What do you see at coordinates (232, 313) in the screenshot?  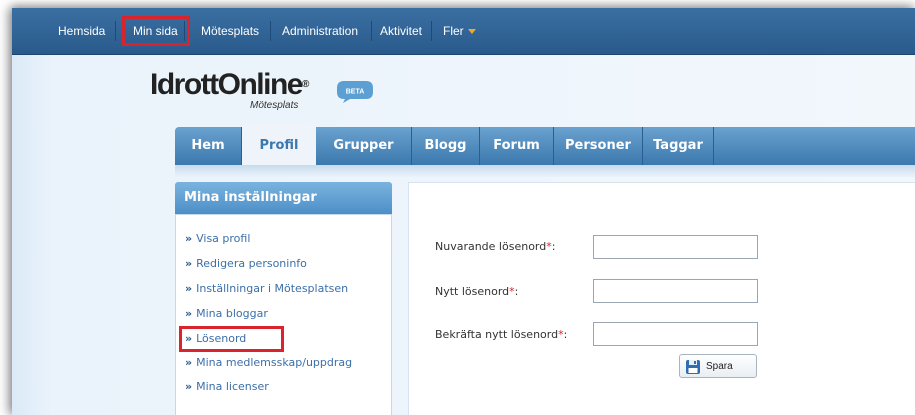 I see `sidebar-item-label: Mina bloggar` at bounding box center [232, 313].